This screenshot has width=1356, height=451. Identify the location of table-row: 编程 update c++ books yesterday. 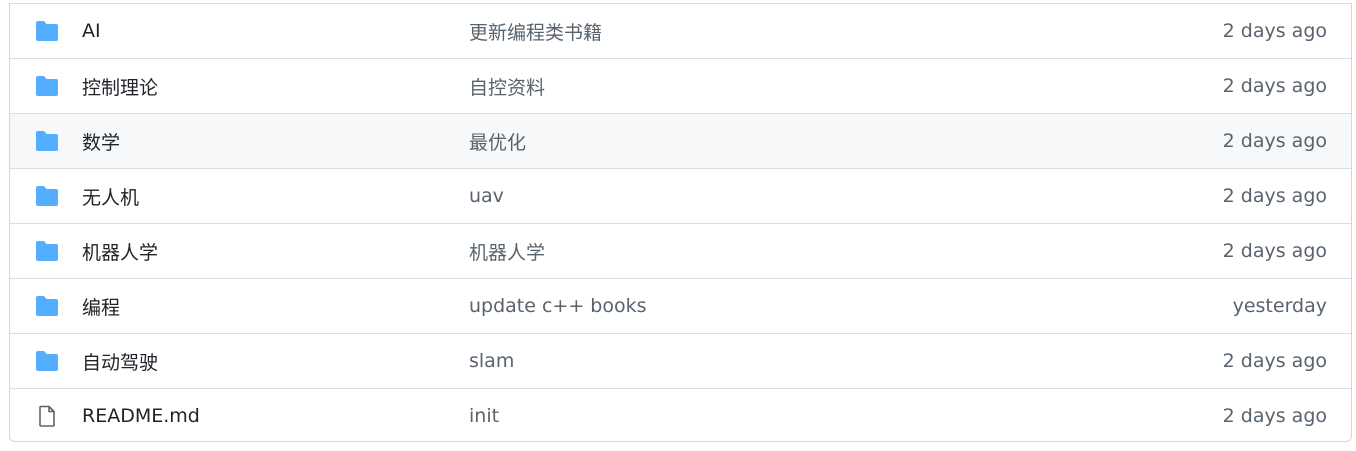
(680, 305).